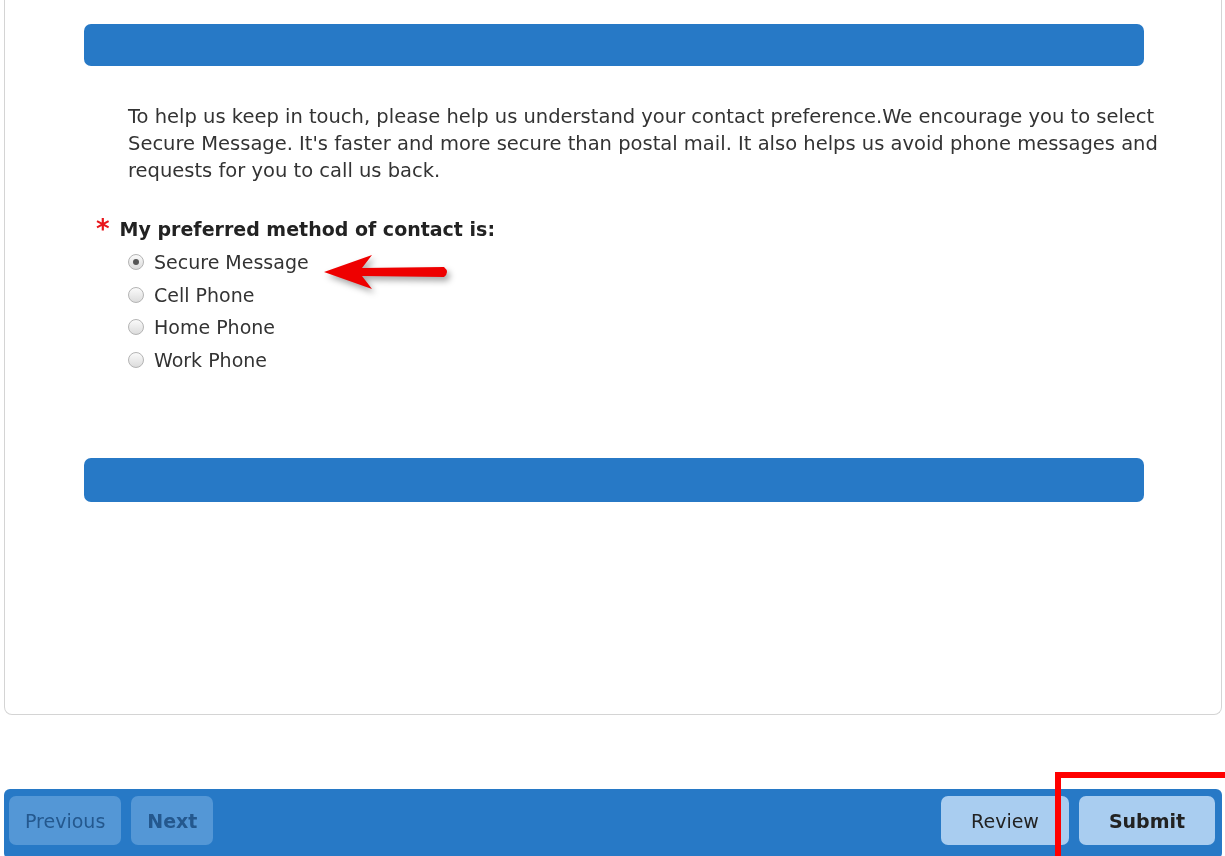  I want to click on question-label: My preferred method of contact is:, so click(307, 229).